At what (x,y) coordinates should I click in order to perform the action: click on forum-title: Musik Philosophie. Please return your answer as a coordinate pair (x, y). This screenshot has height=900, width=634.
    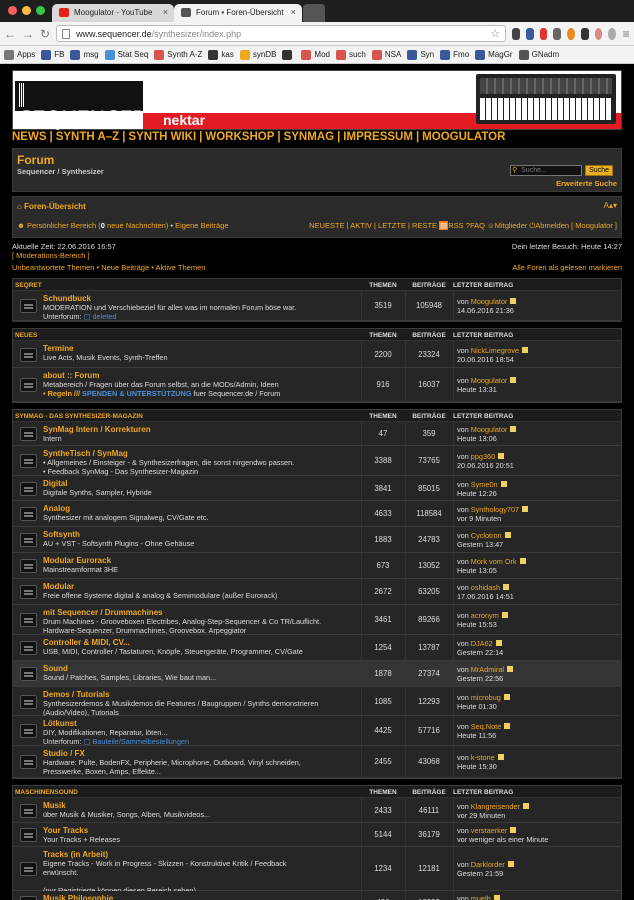
    Looking at the image, I should click on (78, 897).